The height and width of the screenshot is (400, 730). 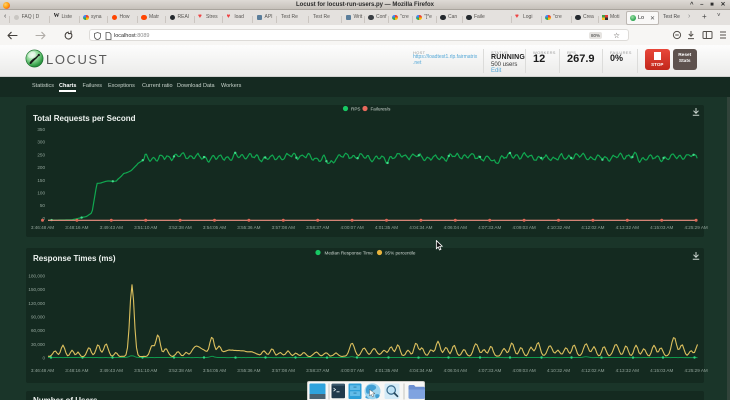 I want to click on svg-text: Failures/s, so click(x=381, y=109).